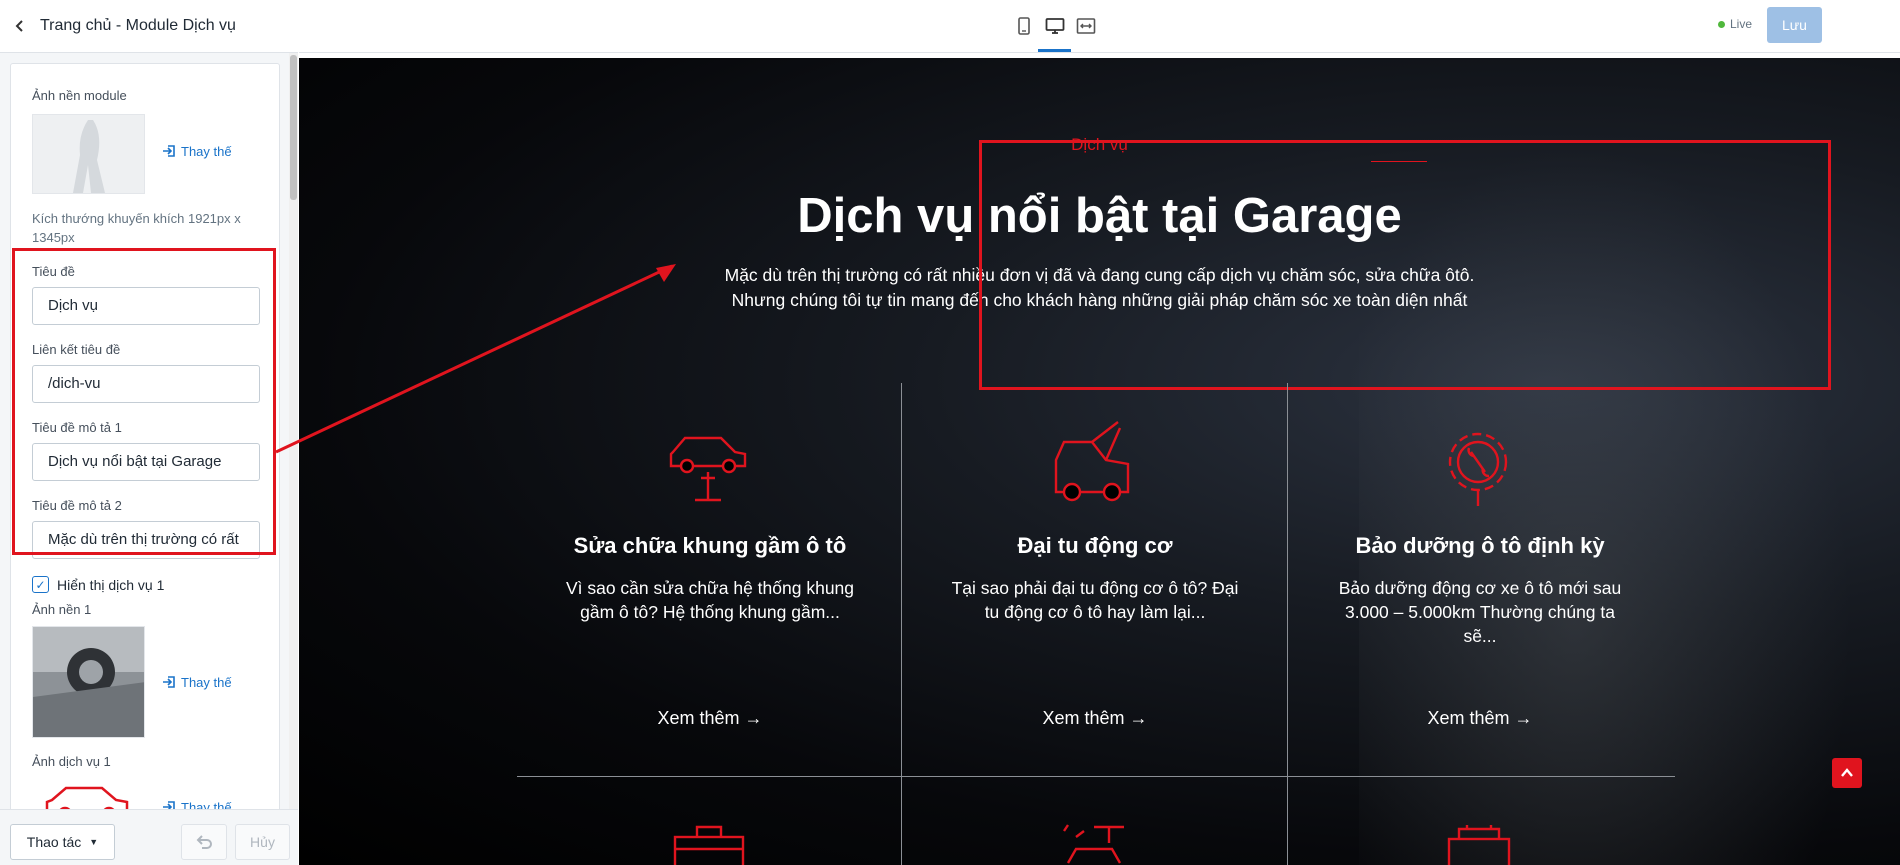 This screenshot has height=865, width=1900. Describe the element at coordinates (79, 95) in the screenshot. I see `bg-image-label: Ảnh nền module` at that location.